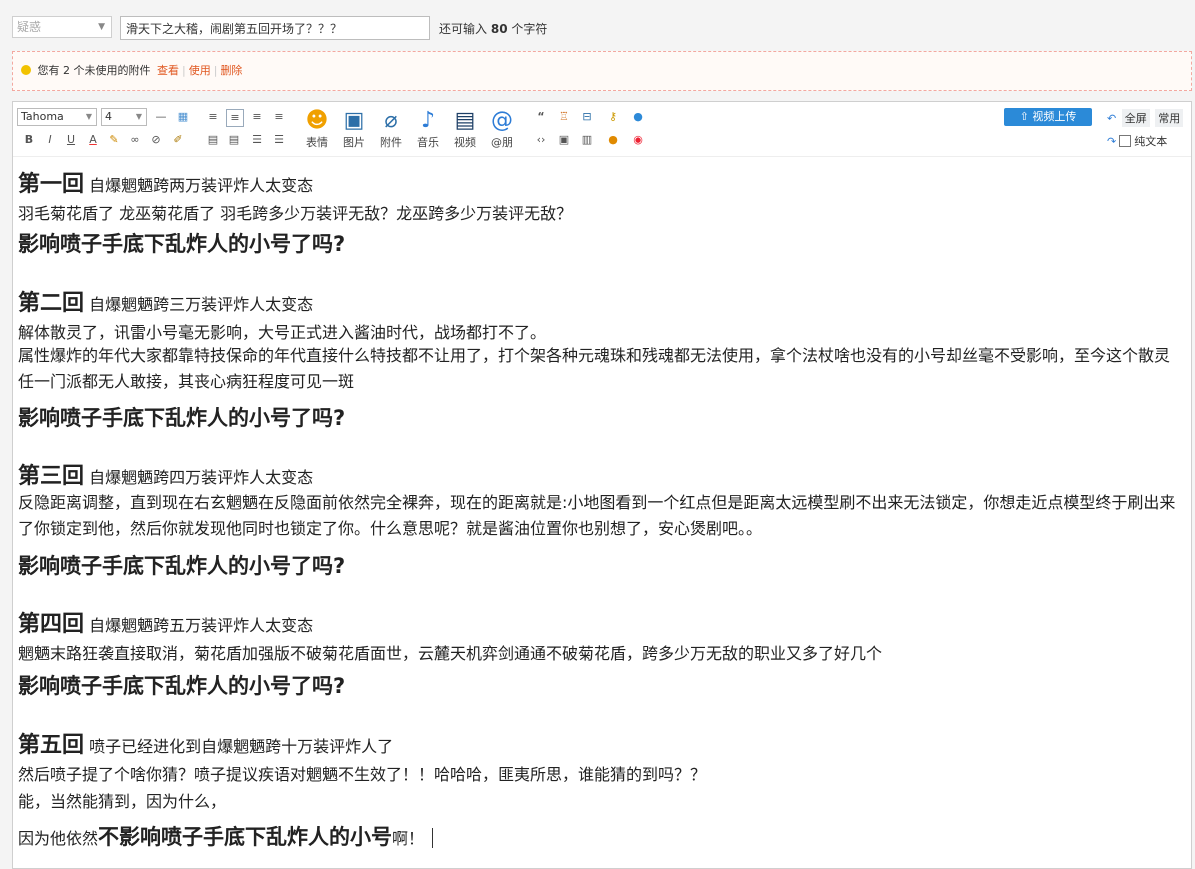 This screenshot has height=869, width=1195. I want to click on video-upload-button: ⇧ 视频上传, so click(1048, 117).